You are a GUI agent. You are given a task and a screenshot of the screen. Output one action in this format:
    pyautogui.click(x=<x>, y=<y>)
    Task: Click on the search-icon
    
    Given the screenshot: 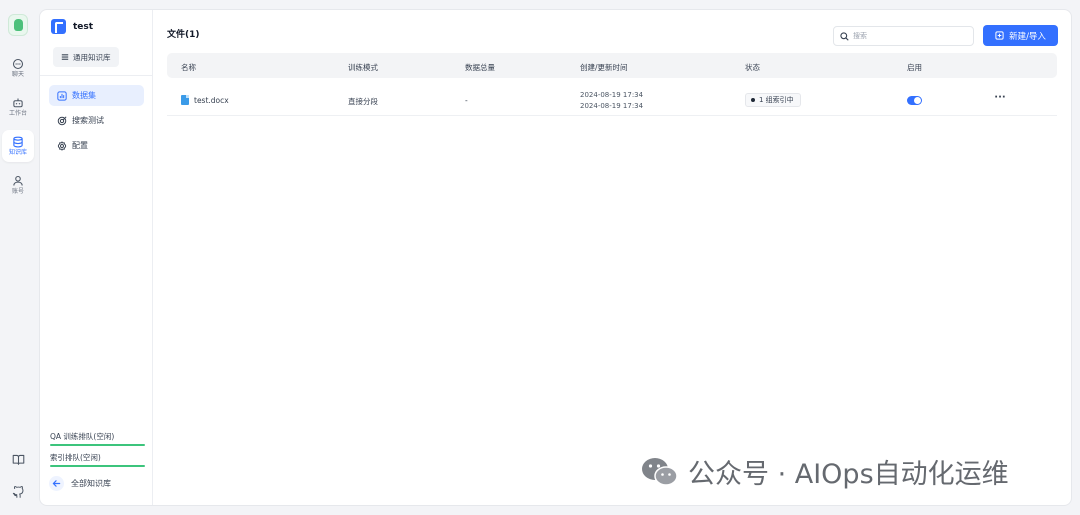 What is the action you would take?
    pyautogui.click(x=844, y=36)
    